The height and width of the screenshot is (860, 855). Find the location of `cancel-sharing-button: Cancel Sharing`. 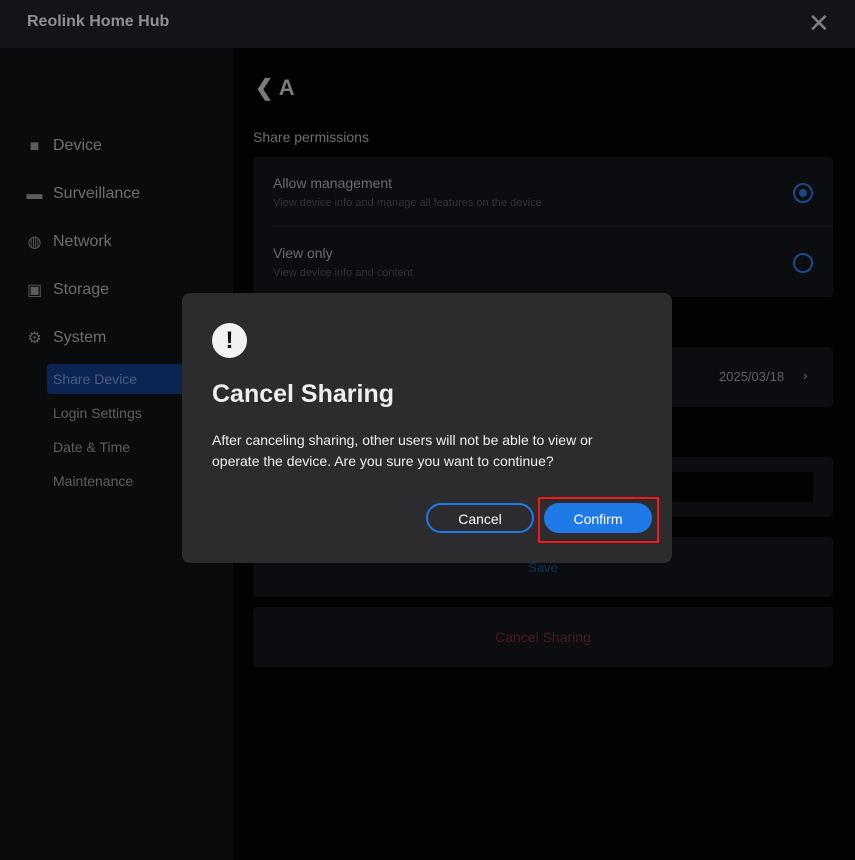

cancel-sharing-button: Cancel Sharing is located at coordinates (543, 637).